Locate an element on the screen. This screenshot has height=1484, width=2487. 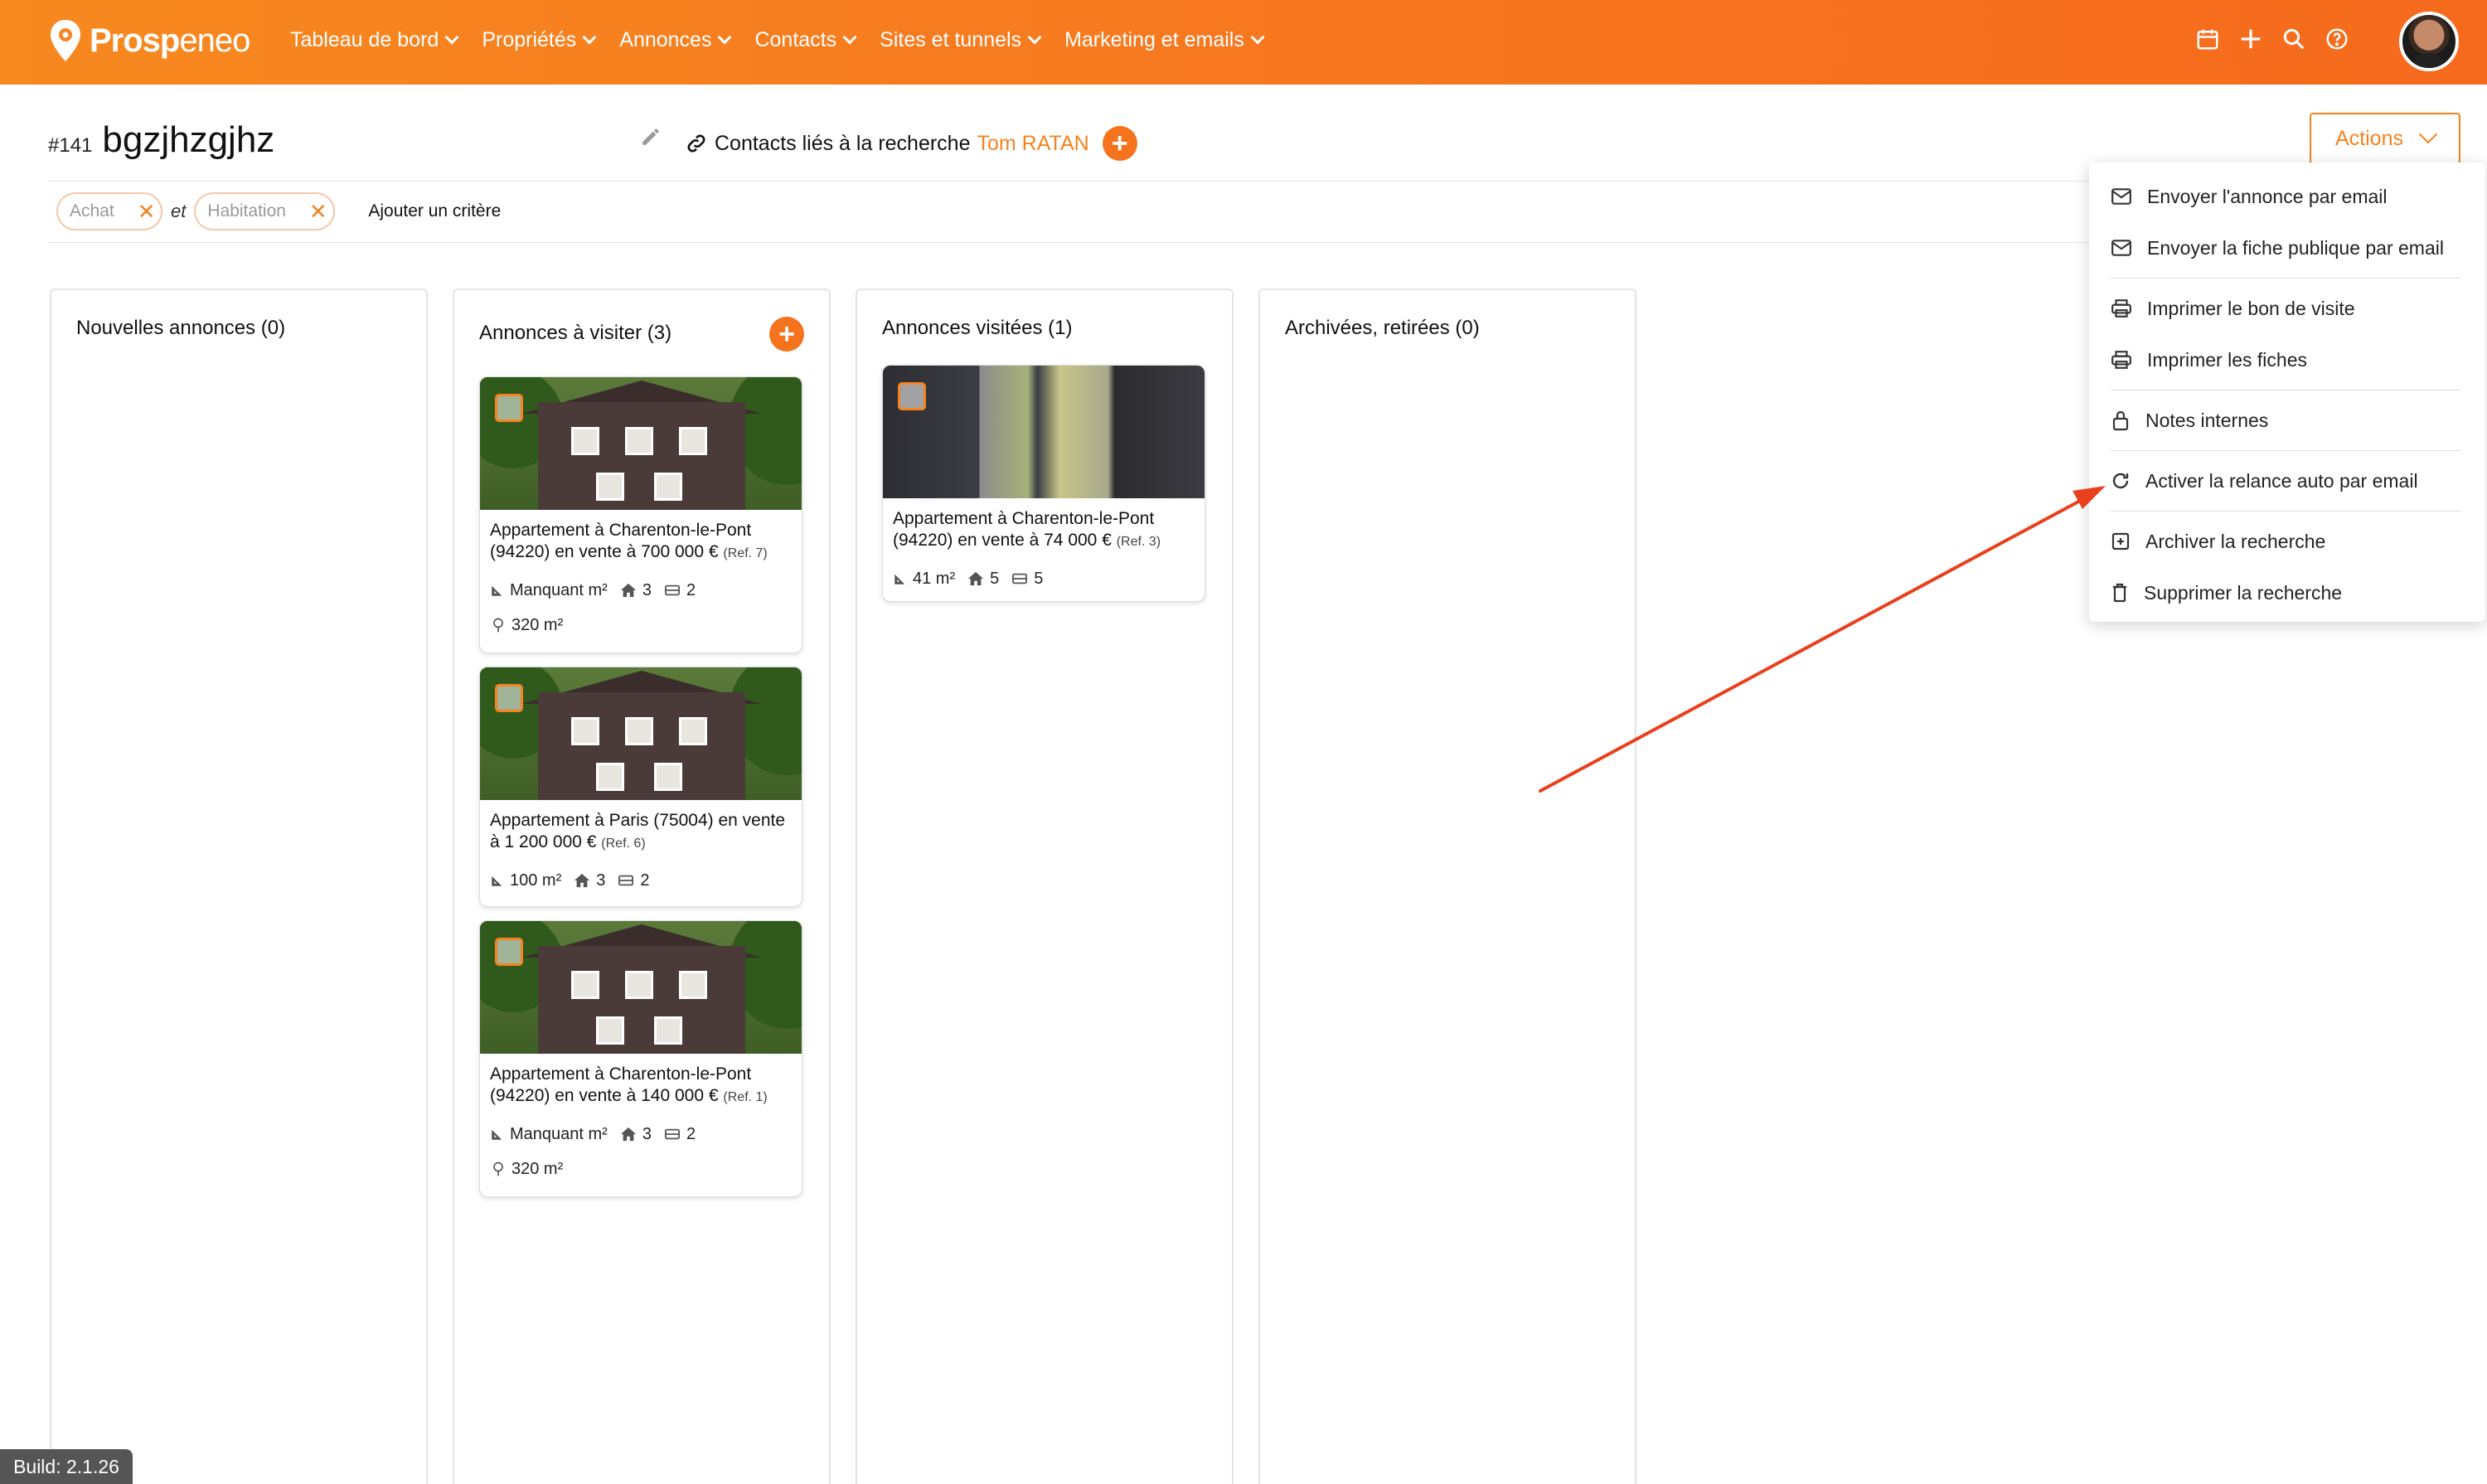
nav-annonces: Annonces is located at coordinates (675, 40).